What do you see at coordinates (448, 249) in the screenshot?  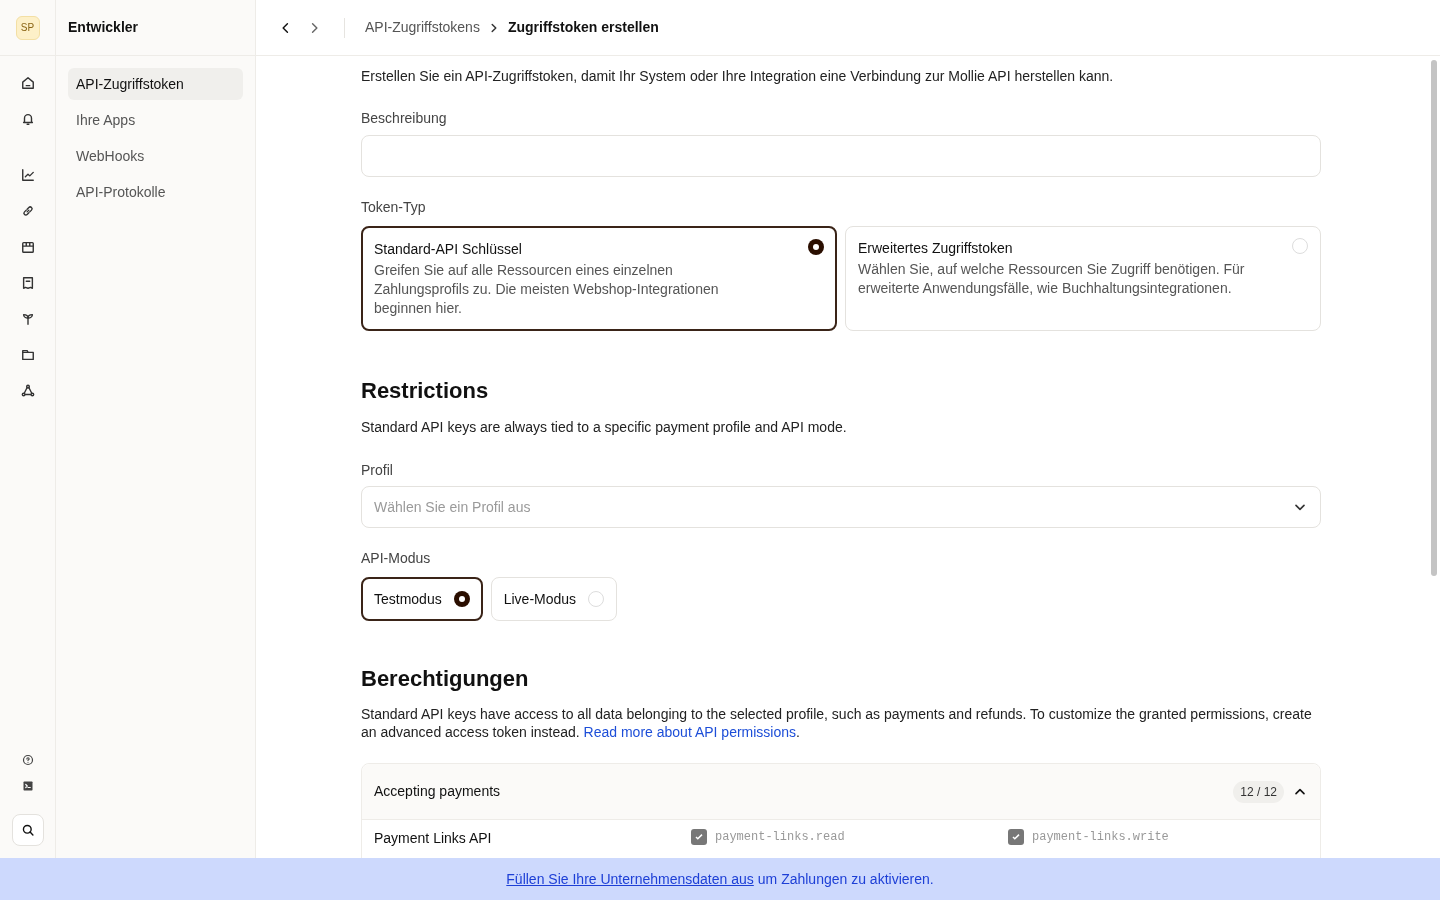 I see `card-title: Standard-API Schlüssel` at bounding box center [448, 249].